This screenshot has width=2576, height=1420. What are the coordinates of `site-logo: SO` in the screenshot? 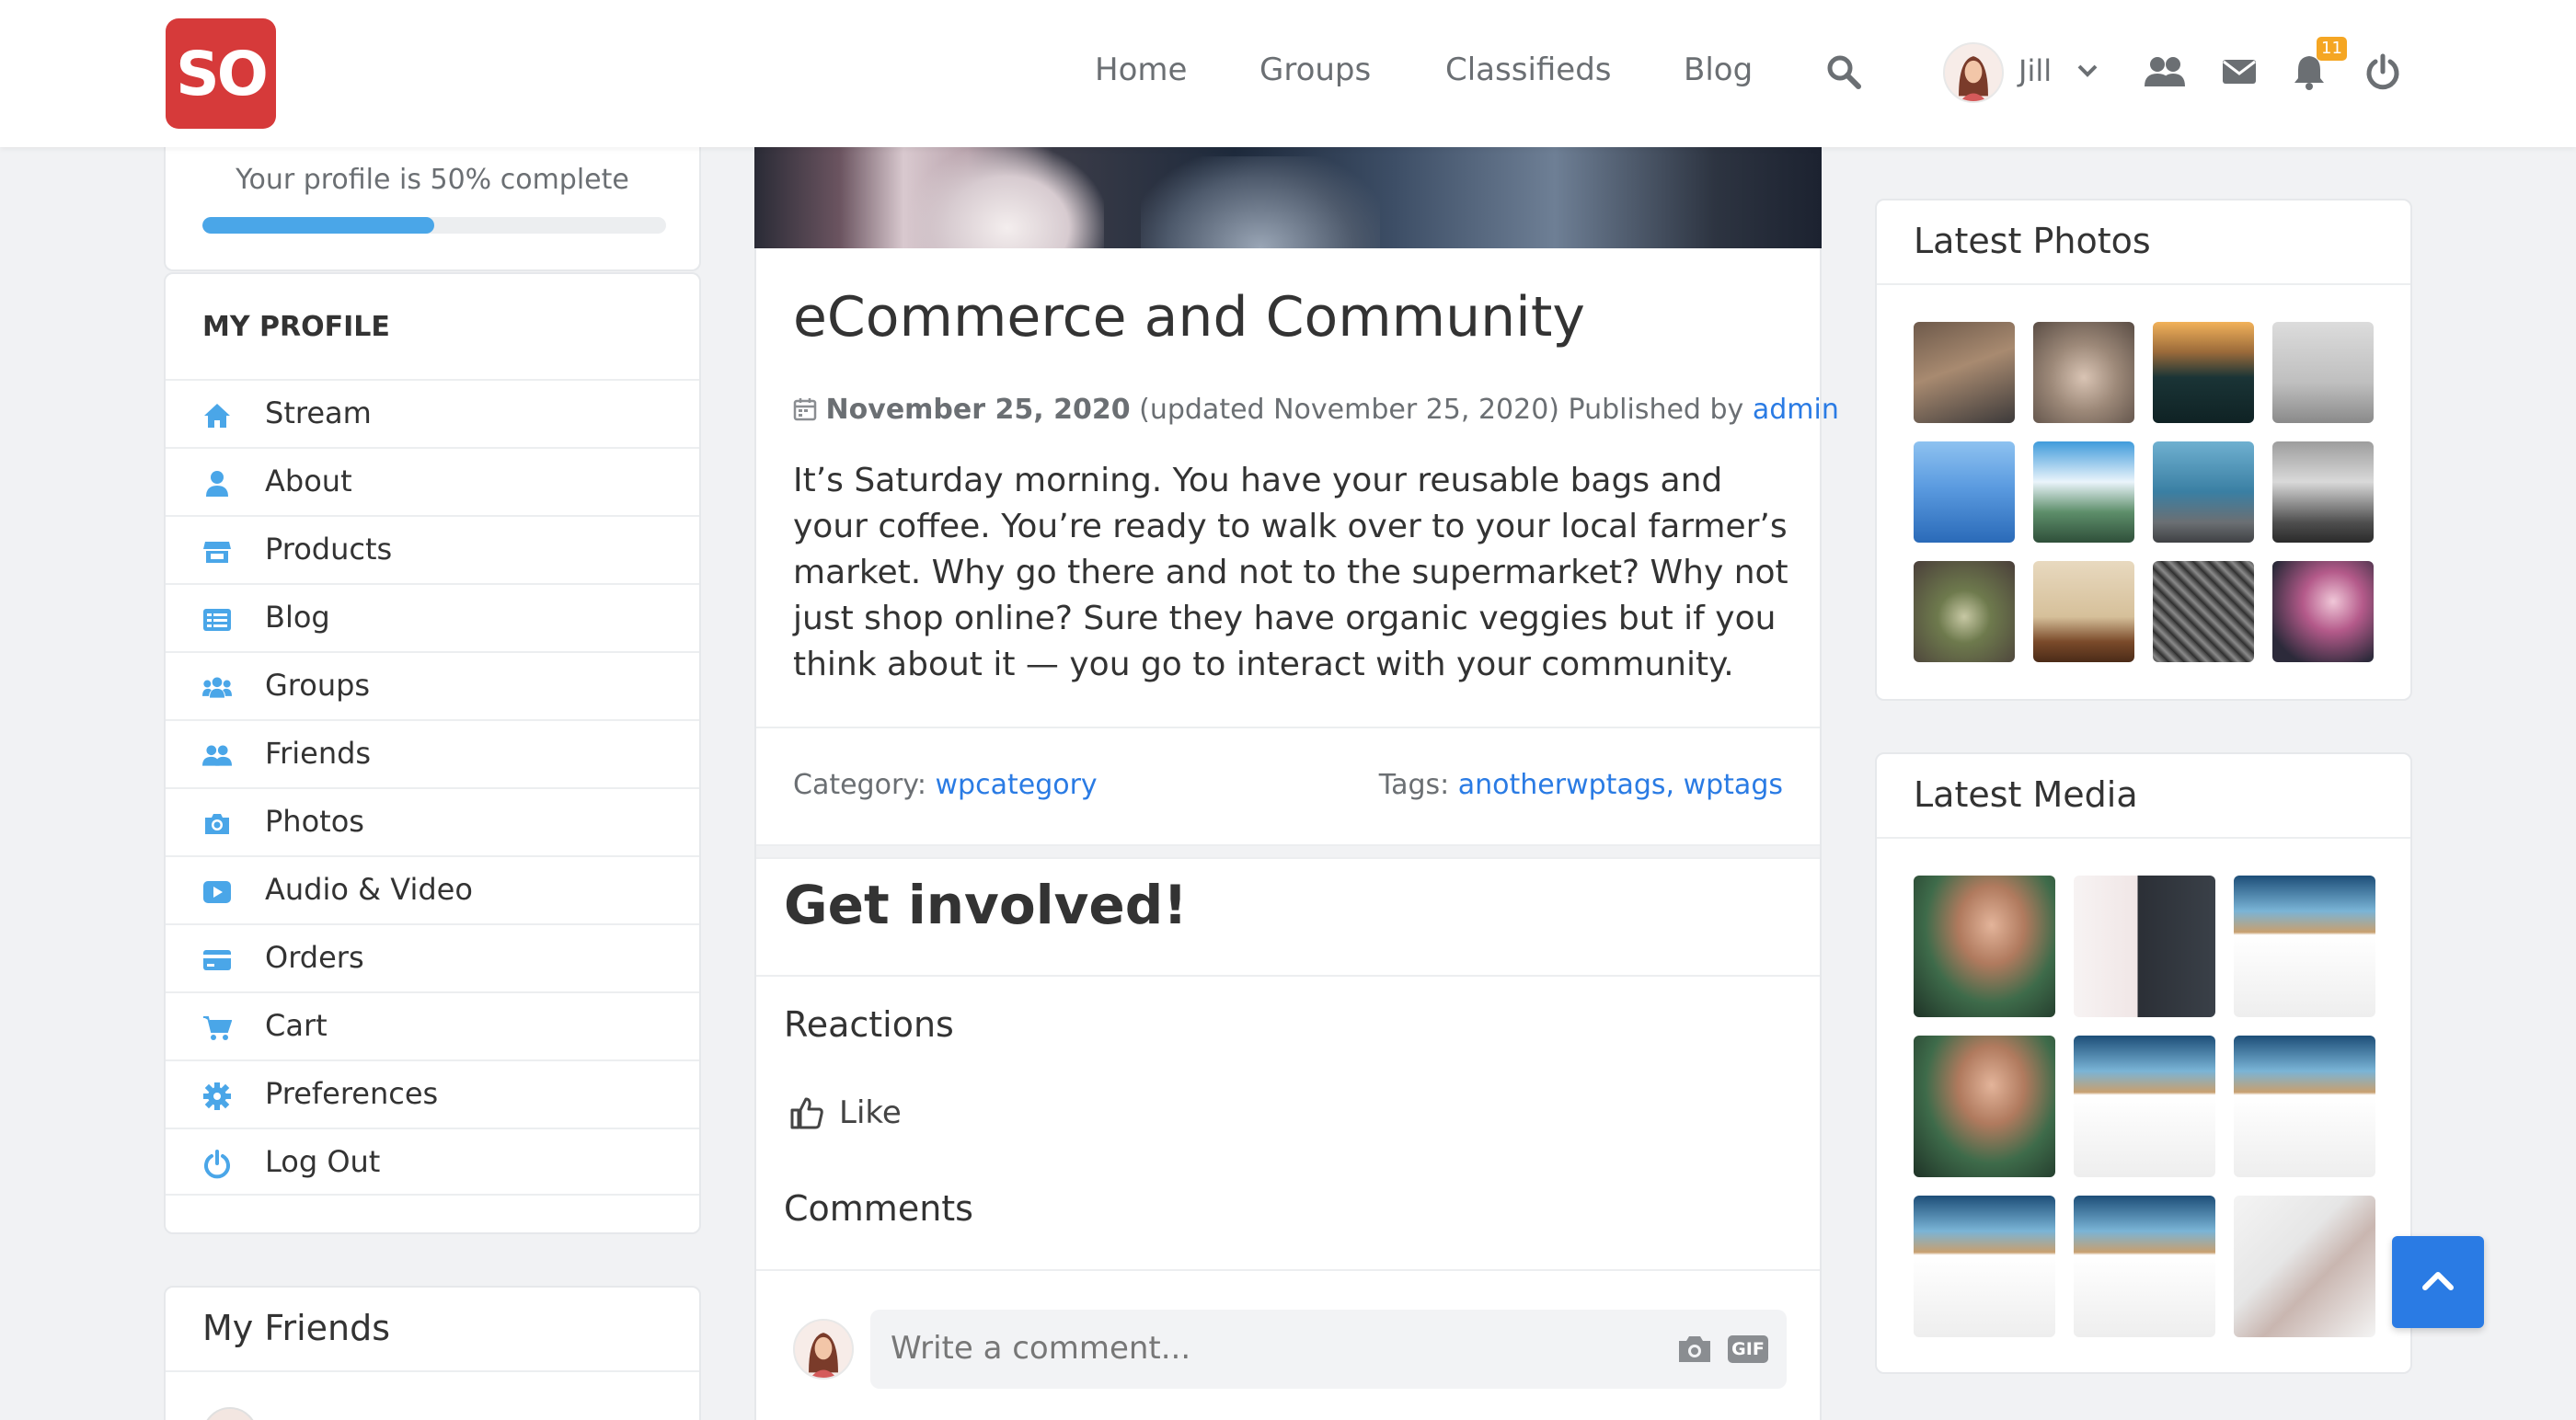 It's located at (221, 73).